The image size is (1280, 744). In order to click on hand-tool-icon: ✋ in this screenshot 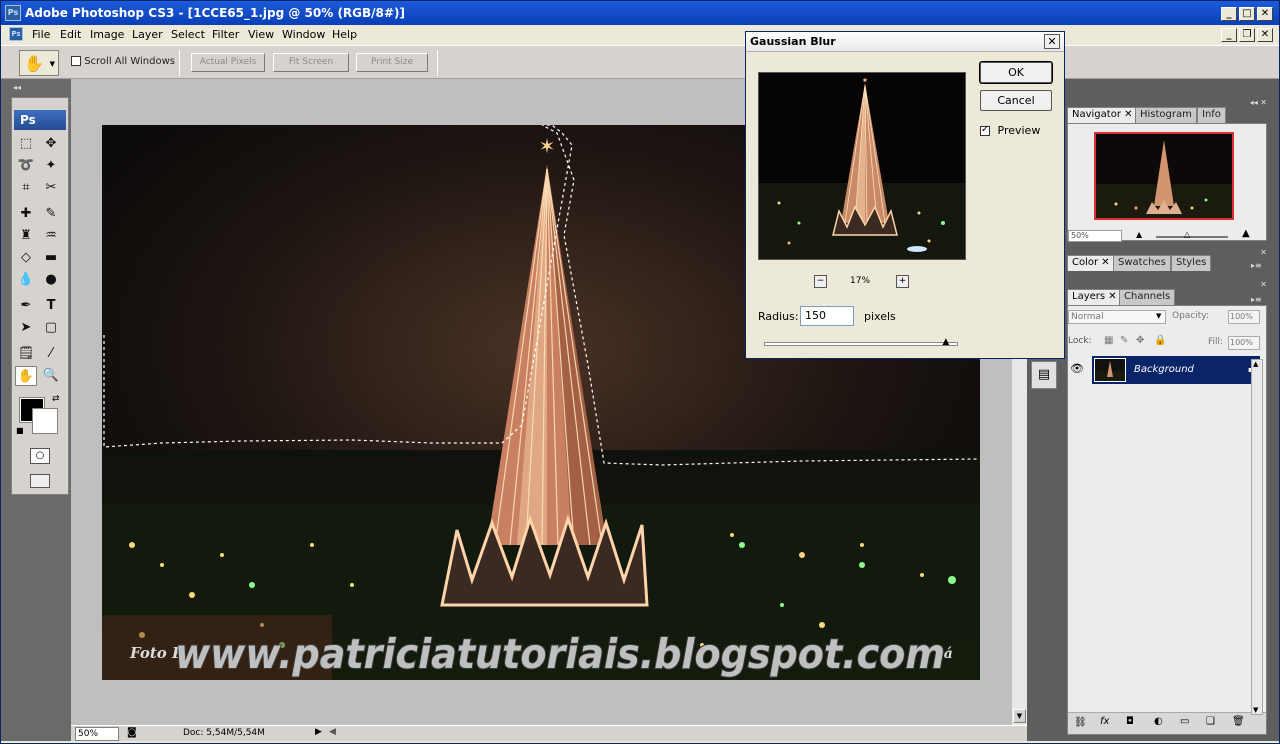, I will do `click(26, 376)`.